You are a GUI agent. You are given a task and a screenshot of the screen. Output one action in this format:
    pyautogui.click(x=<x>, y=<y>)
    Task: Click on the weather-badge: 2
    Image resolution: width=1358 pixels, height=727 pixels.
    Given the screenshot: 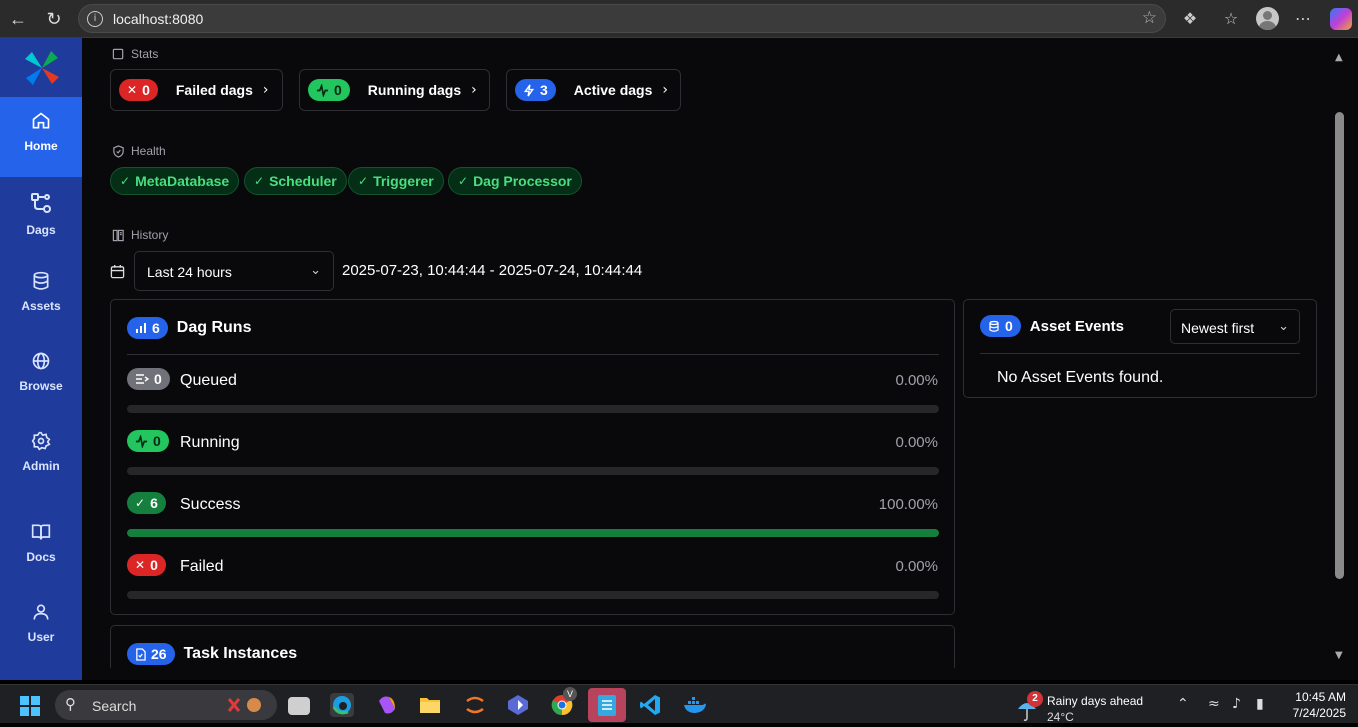 What is the action you would take?
    pyautogui.click(x=1035, y=699)
    